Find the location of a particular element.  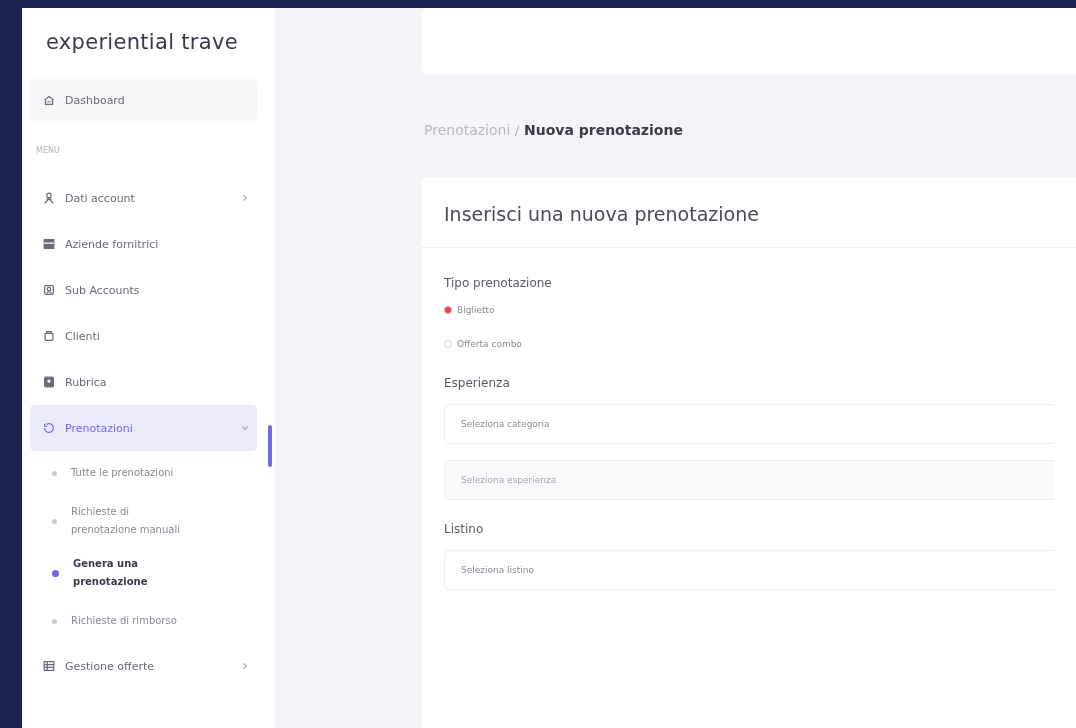

sidebar-item: Gestione offerte is located at coordinates (143, 666).